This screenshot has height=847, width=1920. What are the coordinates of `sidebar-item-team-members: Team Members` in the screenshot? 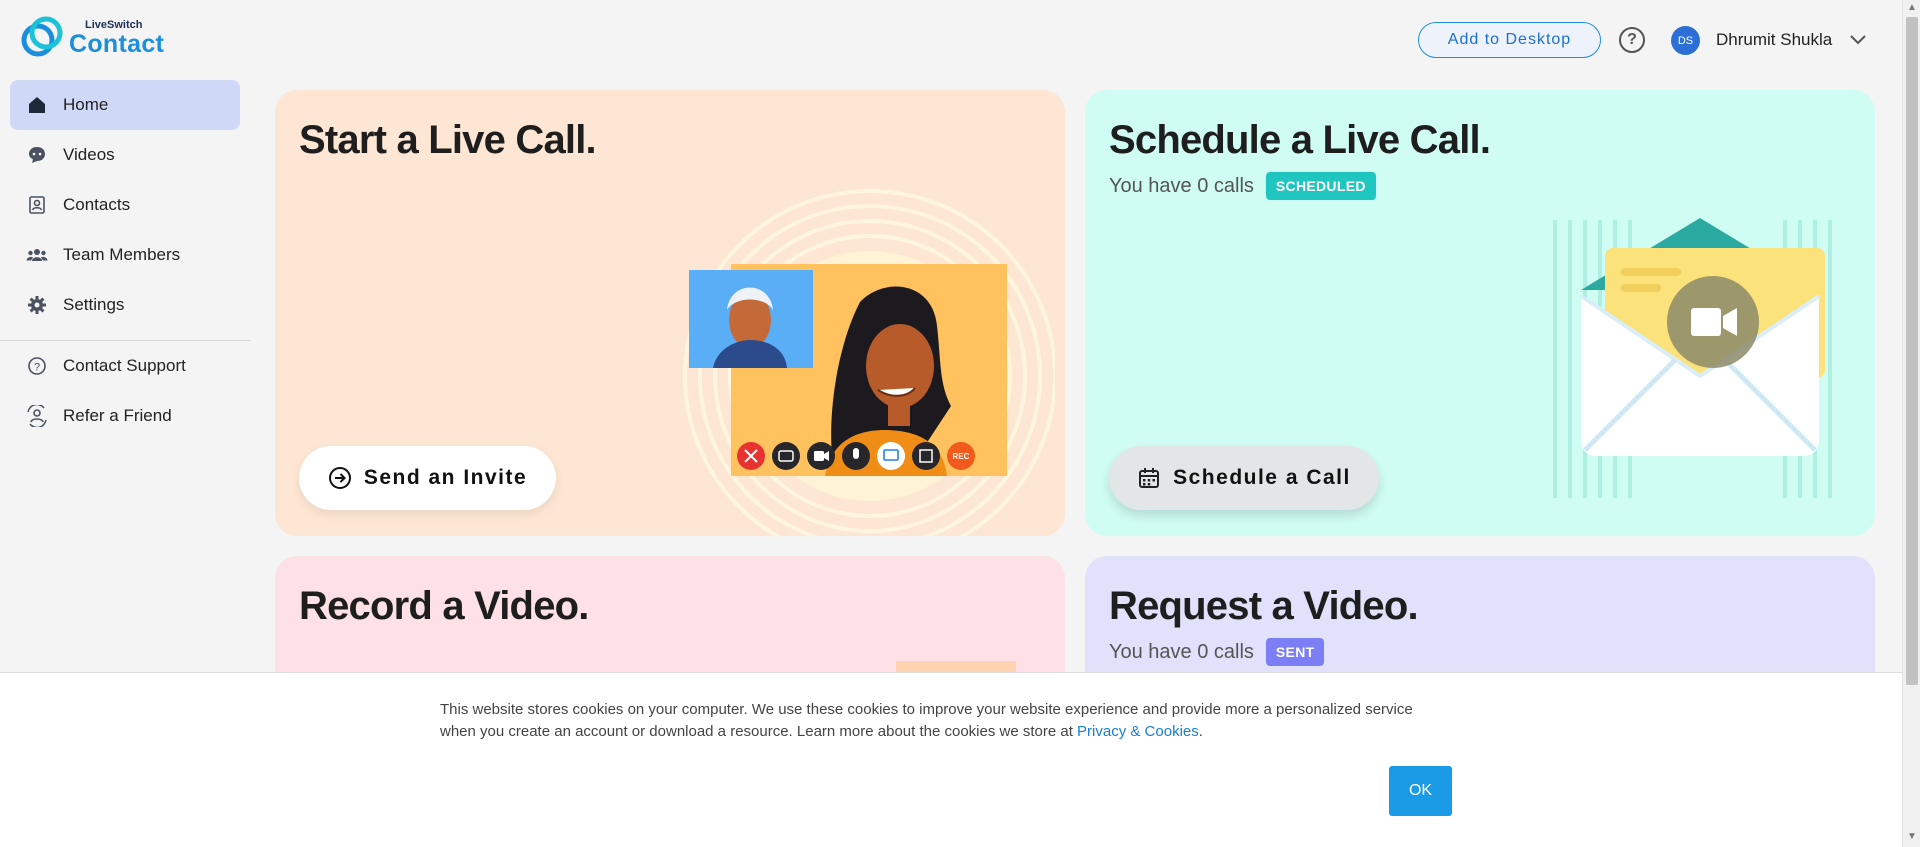 It's located at (125, 255).